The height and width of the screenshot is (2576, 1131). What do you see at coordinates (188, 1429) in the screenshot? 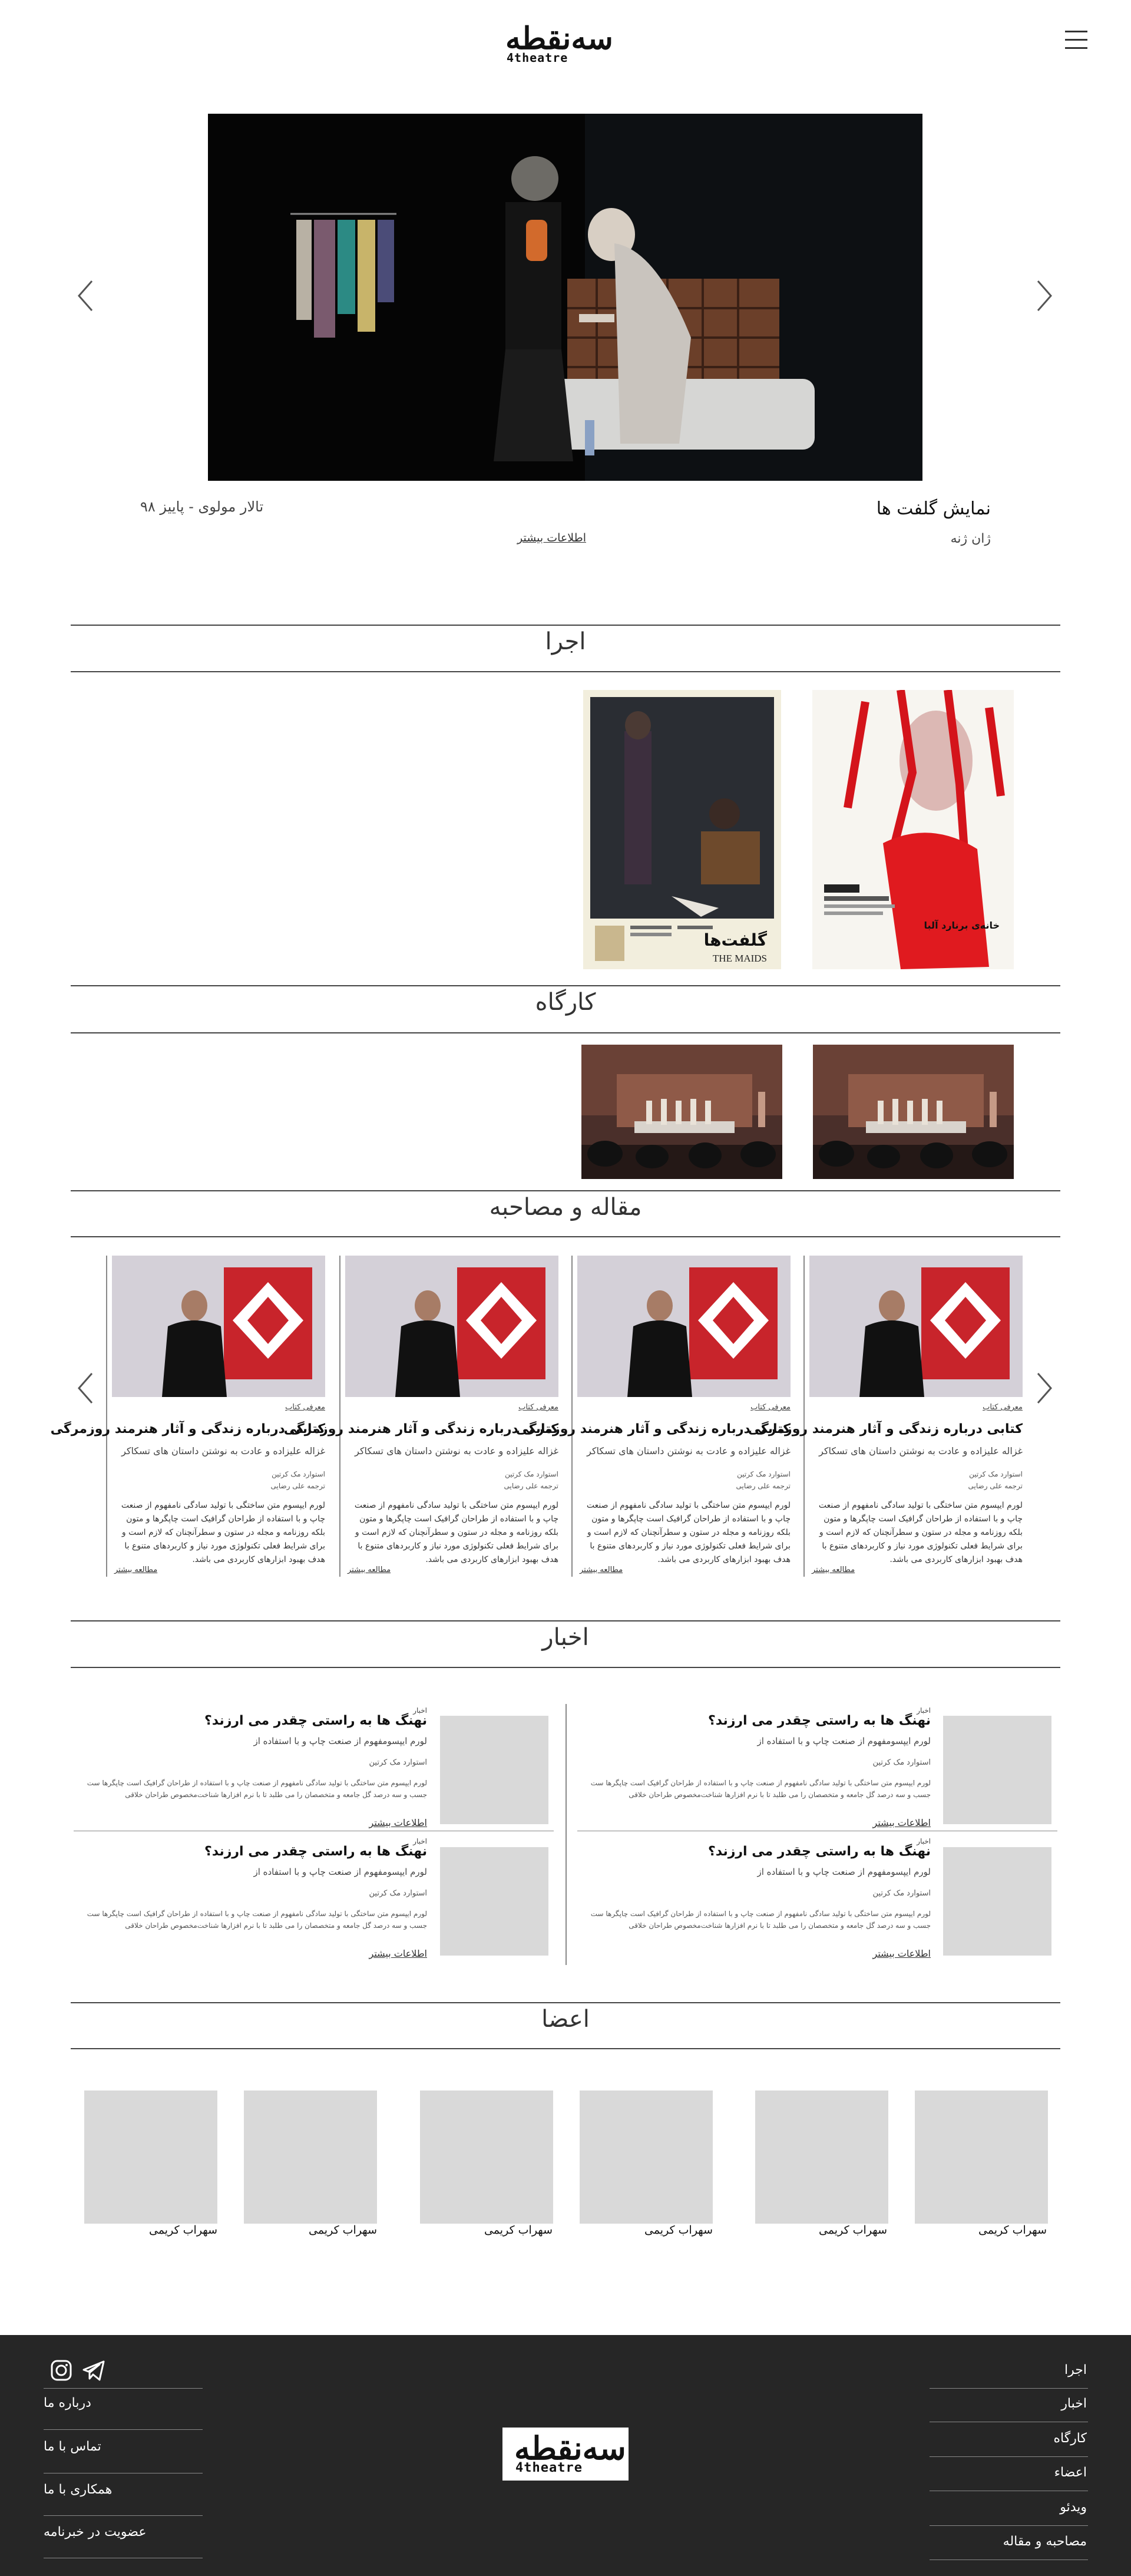
I see `article-title: کتابی درباره زندگی و آثار هنرمند روزمرگی` at bounding box center [188, 1429].